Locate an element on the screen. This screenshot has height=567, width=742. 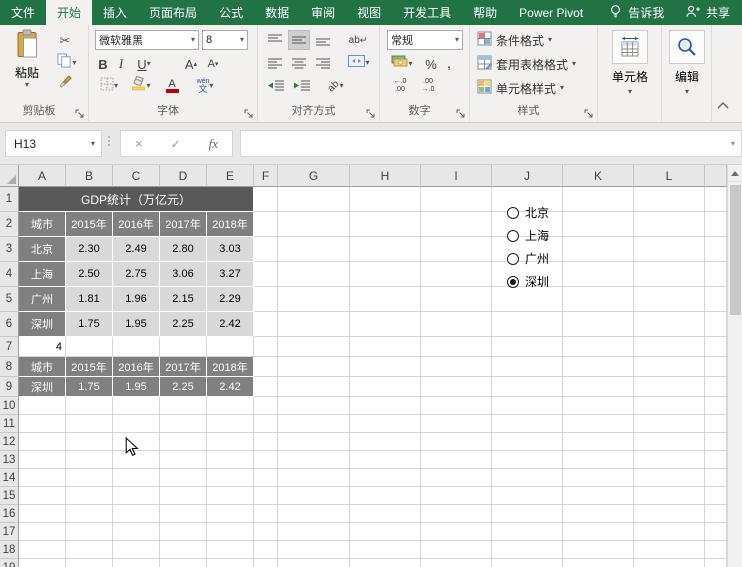
name-box: H13 ▾ is located at coordinates (53, 143).